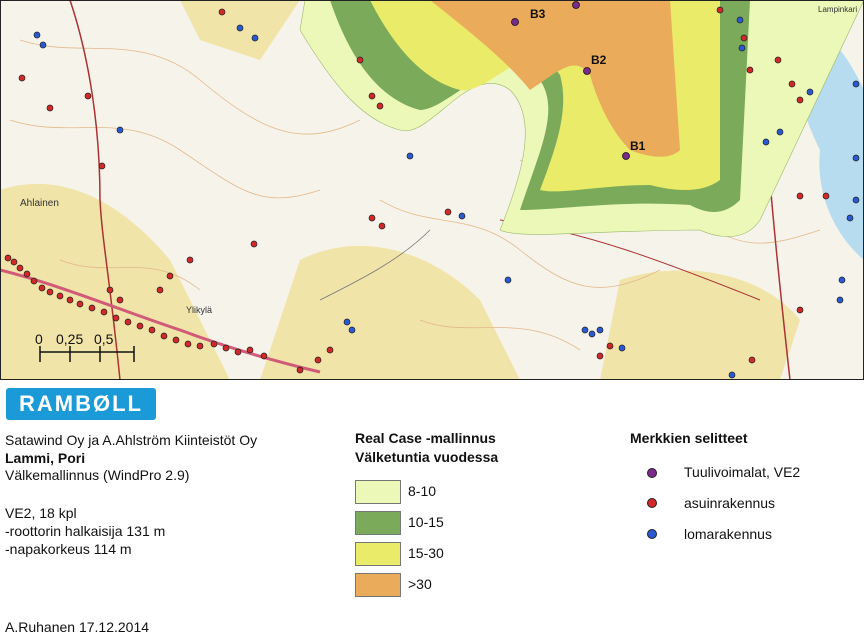 The width and height of the screenshot is (864, 635). Describe the element at coordinates (77, 627) in the screenshot. I see `author-date: A.Ruhanen 17.12.2014` at that location.